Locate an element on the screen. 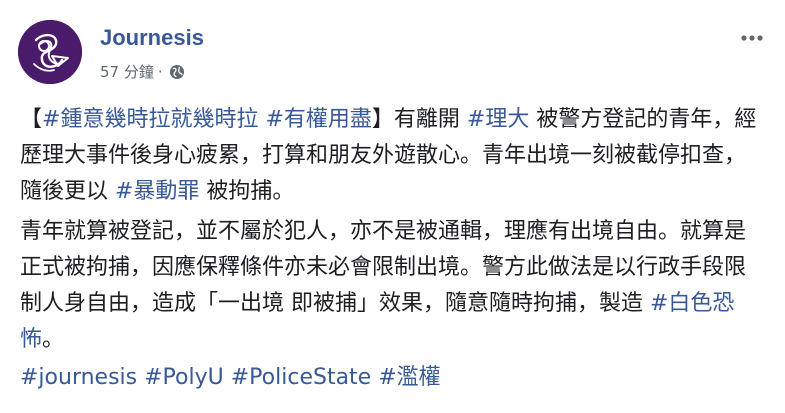 Image resolution: width=785 pixels, height=413 pixels. globe-icon is located at coordinates (177, 72).